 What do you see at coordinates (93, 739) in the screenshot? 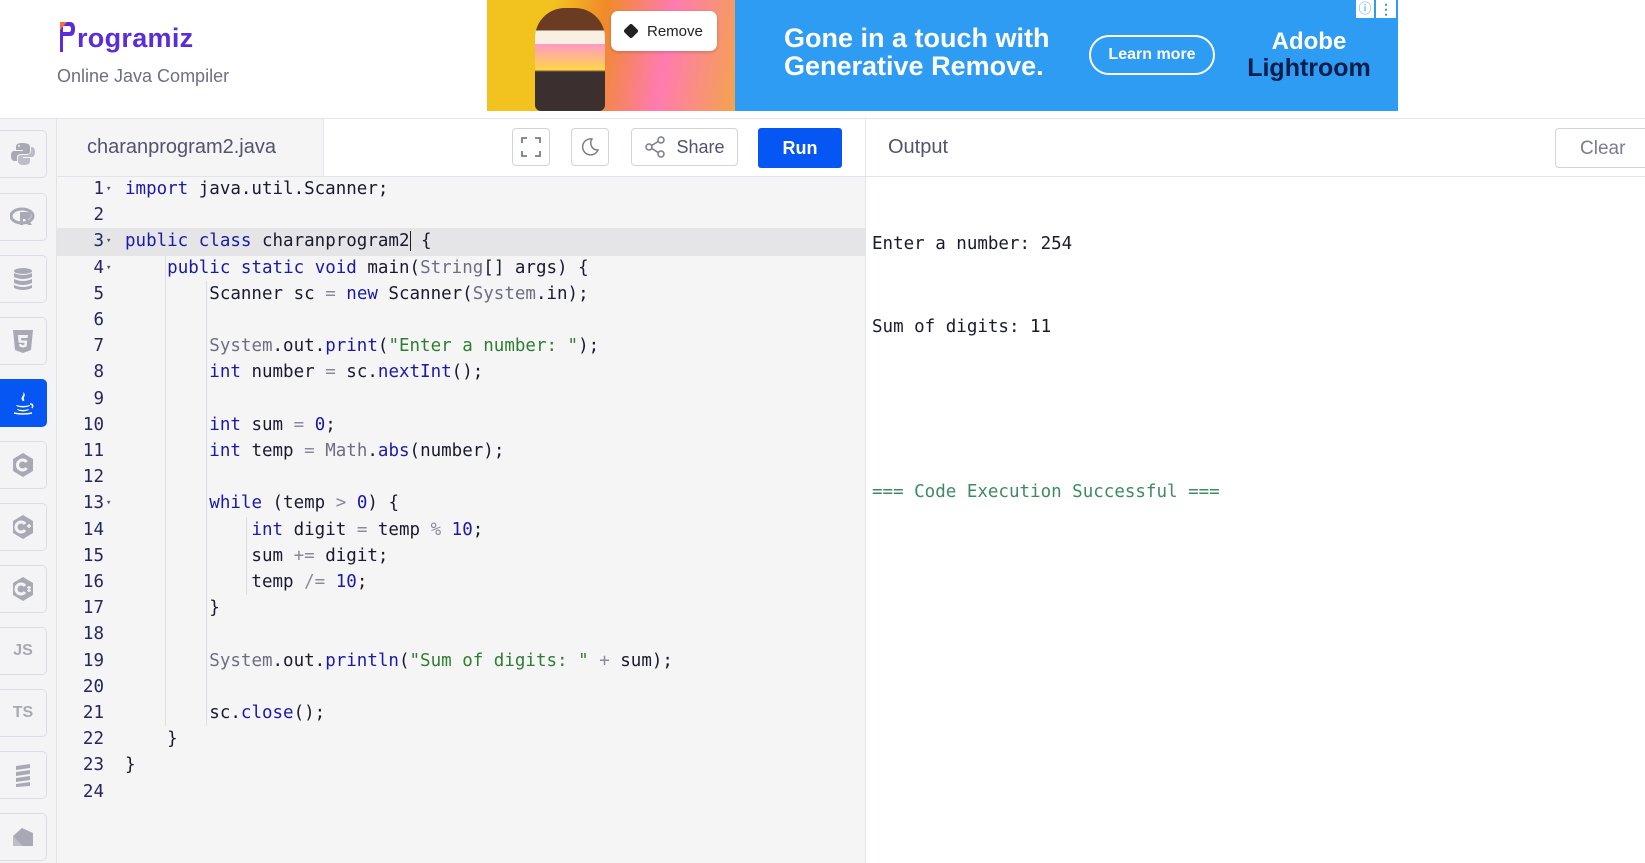
I see `line-number: 22` at bounding box center [93, 739].